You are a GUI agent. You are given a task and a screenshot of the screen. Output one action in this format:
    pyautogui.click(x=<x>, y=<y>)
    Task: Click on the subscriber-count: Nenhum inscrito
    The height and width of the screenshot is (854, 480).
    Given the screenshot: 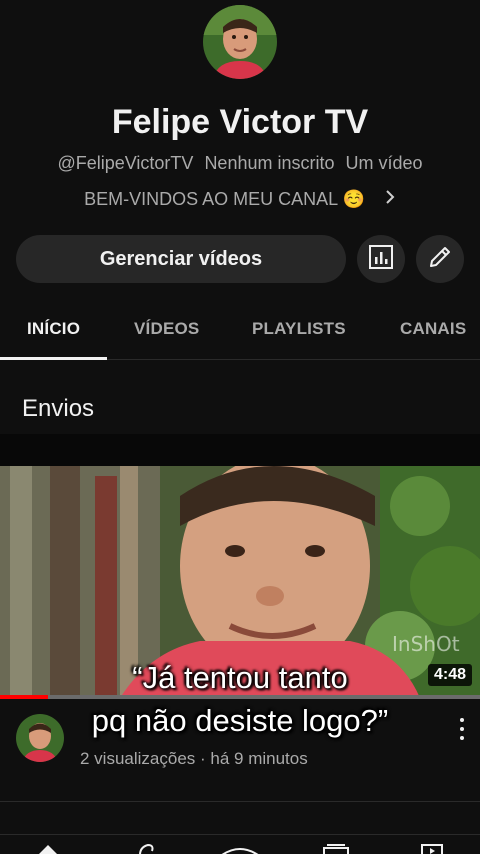 What is the action you would take?
    pyautogui.click(x=269, y=163)
    